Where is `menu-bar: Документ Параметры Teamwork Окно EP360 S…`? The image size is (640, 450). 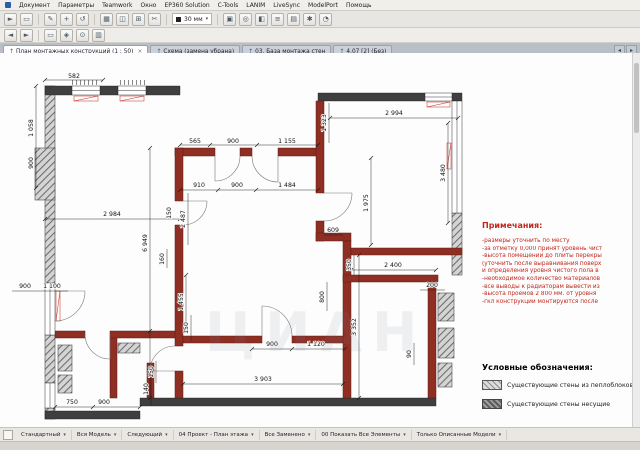 menu-bar: Документ Параметры Teamwork Окно EP360 S… is located at coordinates (320, 5).